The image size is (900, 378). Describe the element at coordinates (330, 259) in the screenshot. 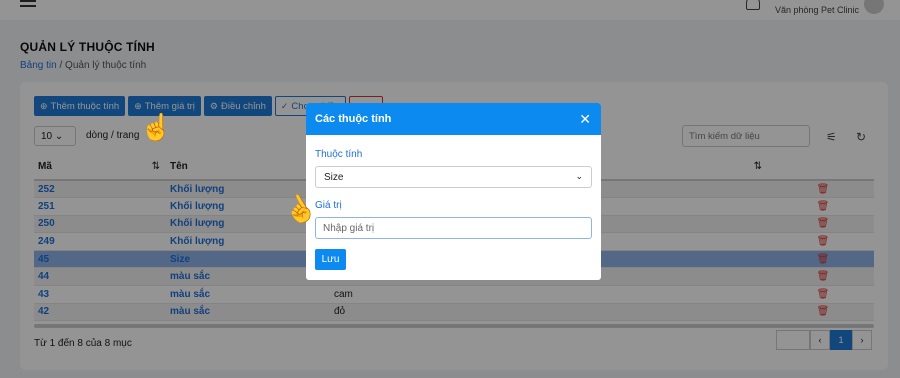

I see `save-button: Lưu` at that location.